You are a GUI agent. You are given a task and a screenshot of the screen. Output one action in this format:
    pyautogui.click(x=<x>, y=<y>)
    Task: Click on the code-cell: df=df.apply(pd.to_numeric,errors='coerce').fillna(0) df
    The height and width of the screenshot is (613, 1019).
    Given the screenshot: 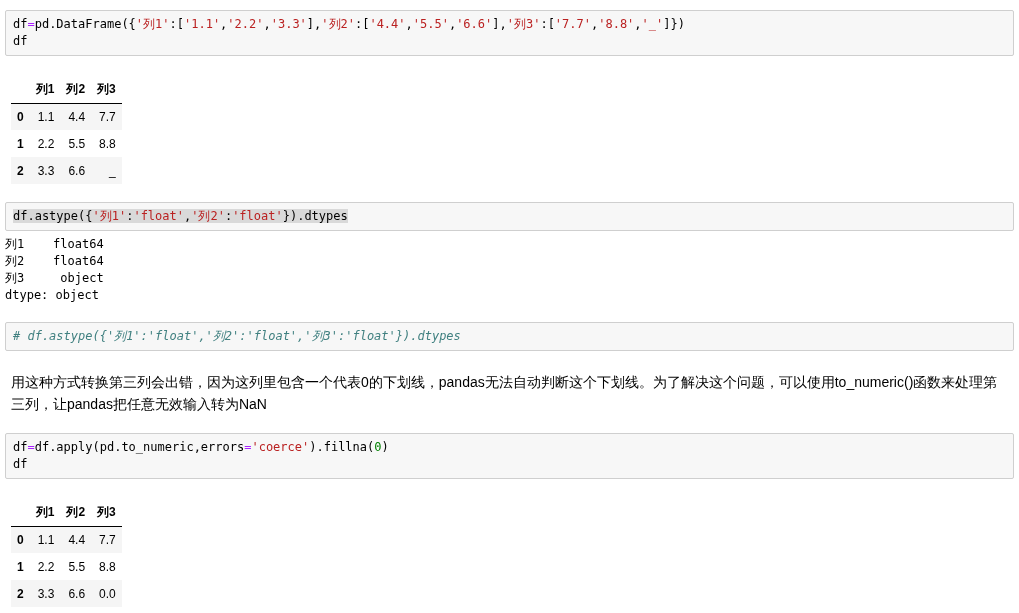 What is the action you would take?
    pyautogui.click(x=509, y=456)
    